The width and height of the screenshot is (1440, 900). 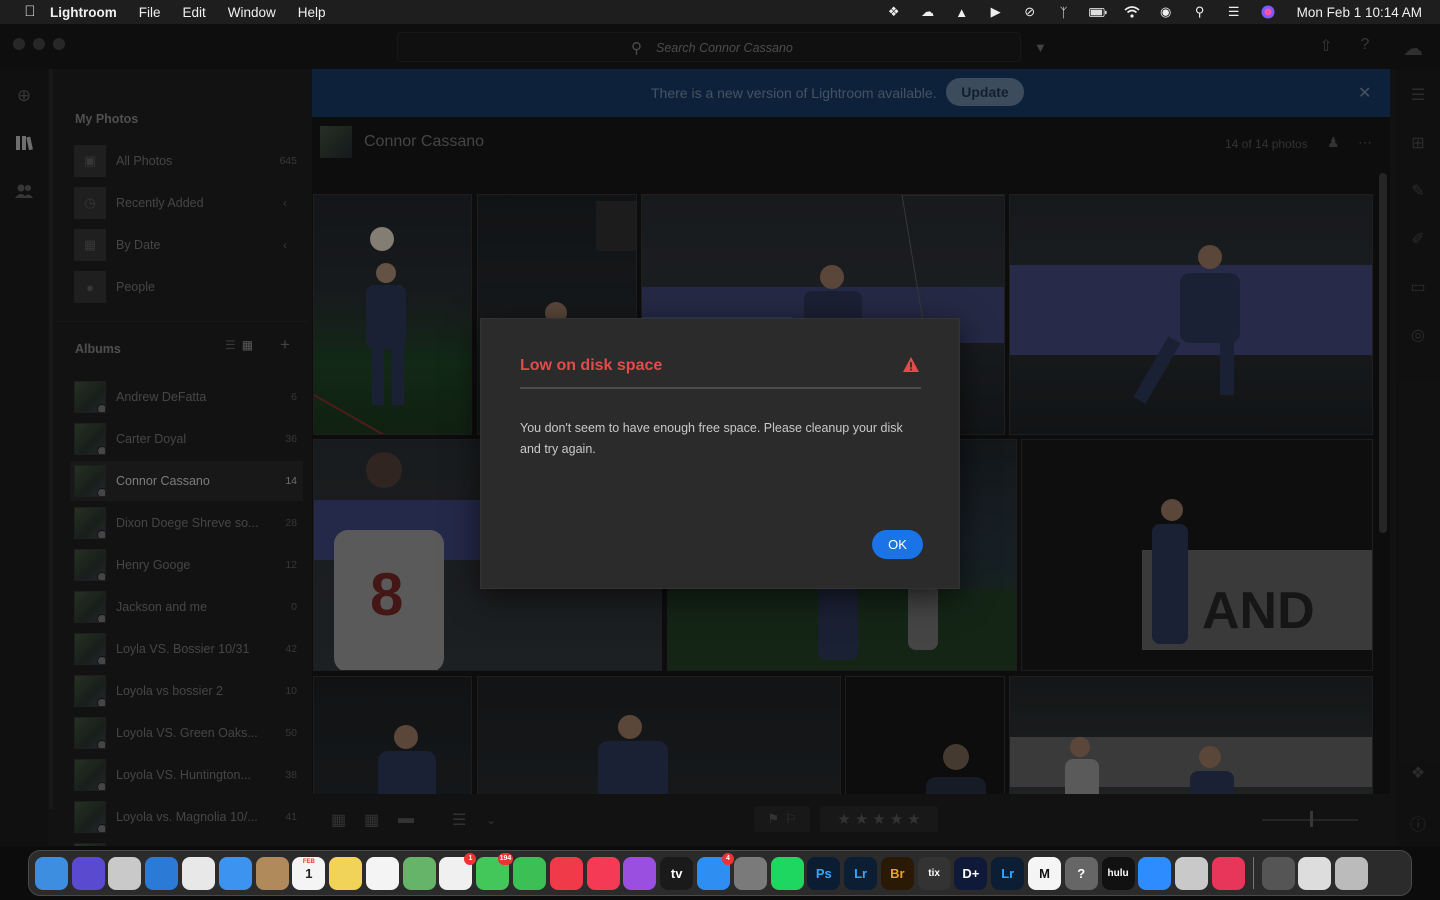 I want to click on dock-siri-icon, so click(x=88, y=873).